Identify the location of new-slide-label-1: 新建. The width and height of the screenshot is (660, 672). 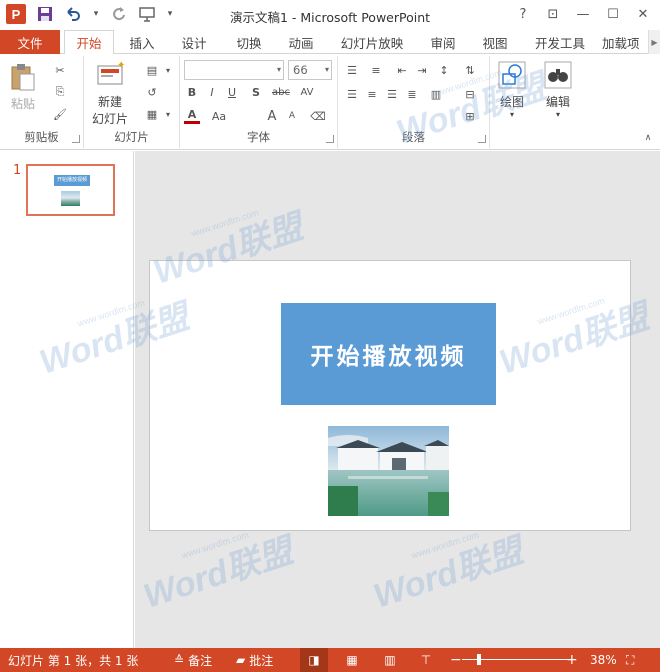
(110, 102).